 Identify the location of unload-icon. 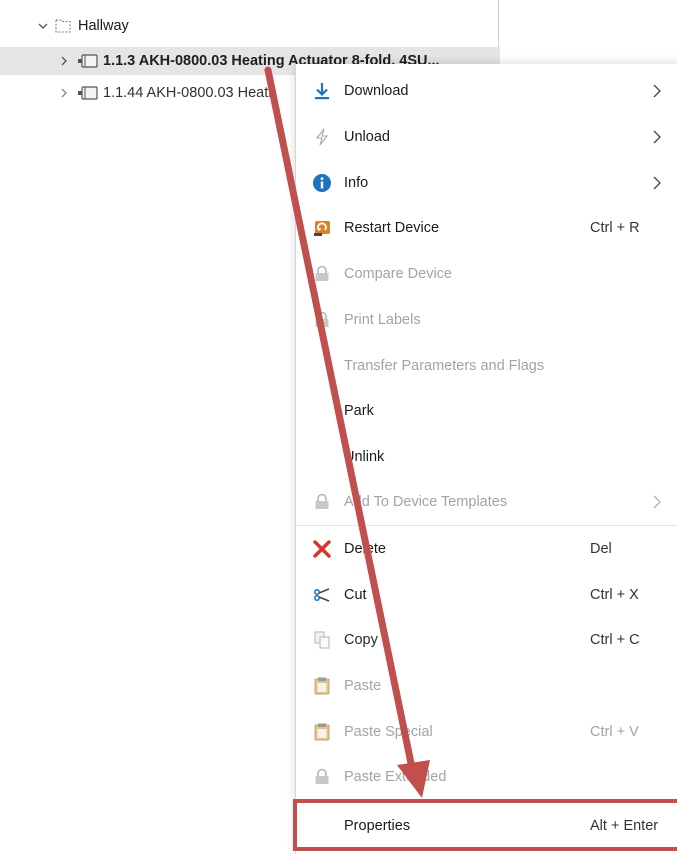
(322, 137).